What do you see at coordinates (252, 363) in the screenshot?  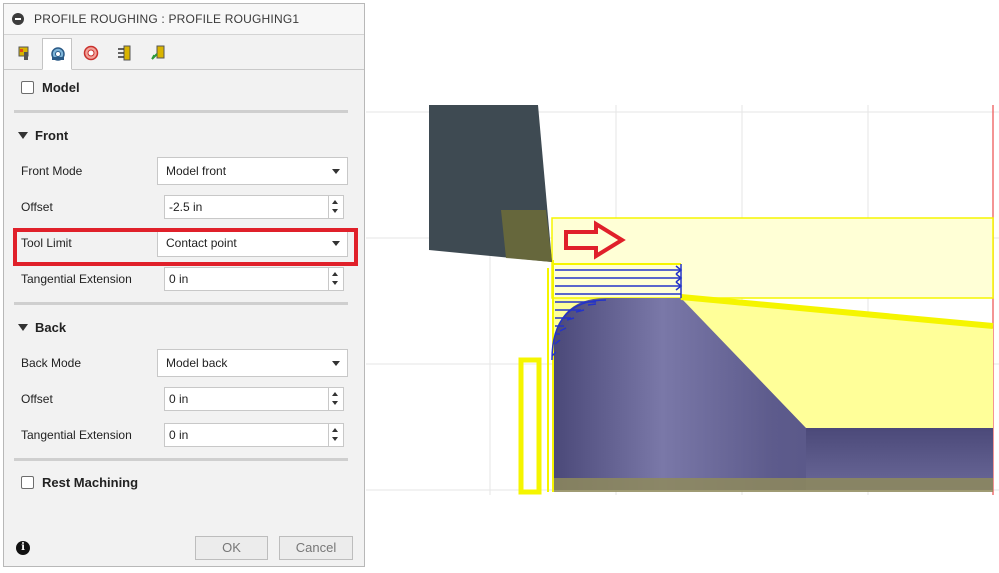 I see `back-mode-select: Model back` at bounding box center [252, 363].